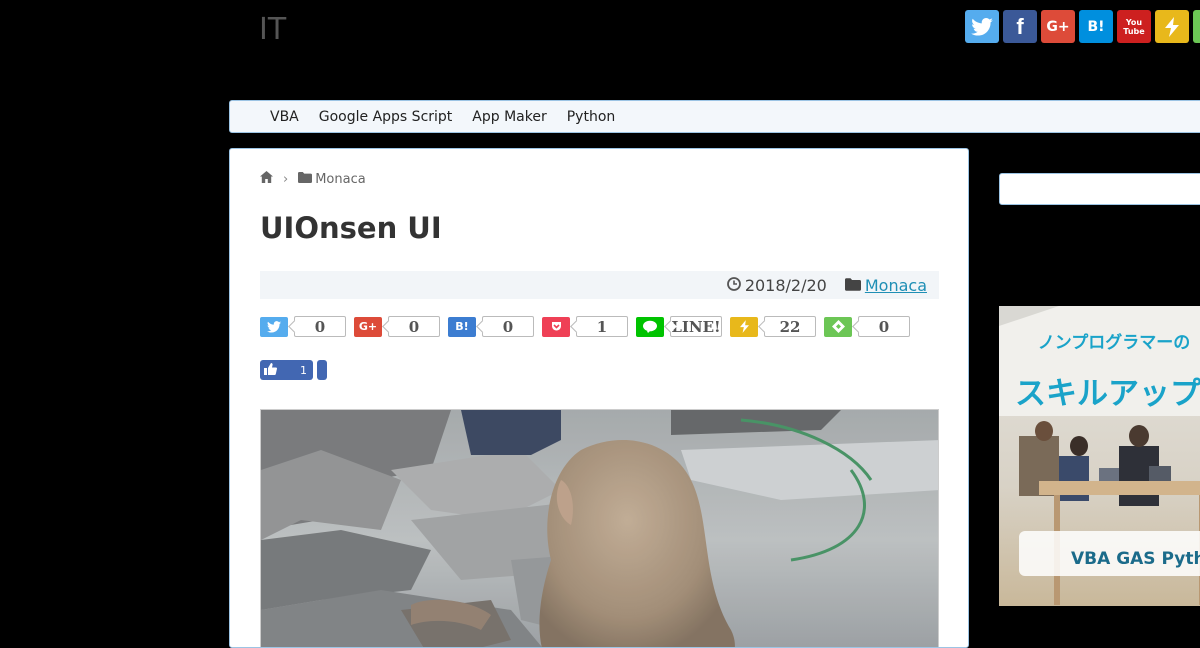 The height and width of the screenshot is (648, 1200). I want to click on ad-heading: ノンプログラマーの, so click(1114, 342).